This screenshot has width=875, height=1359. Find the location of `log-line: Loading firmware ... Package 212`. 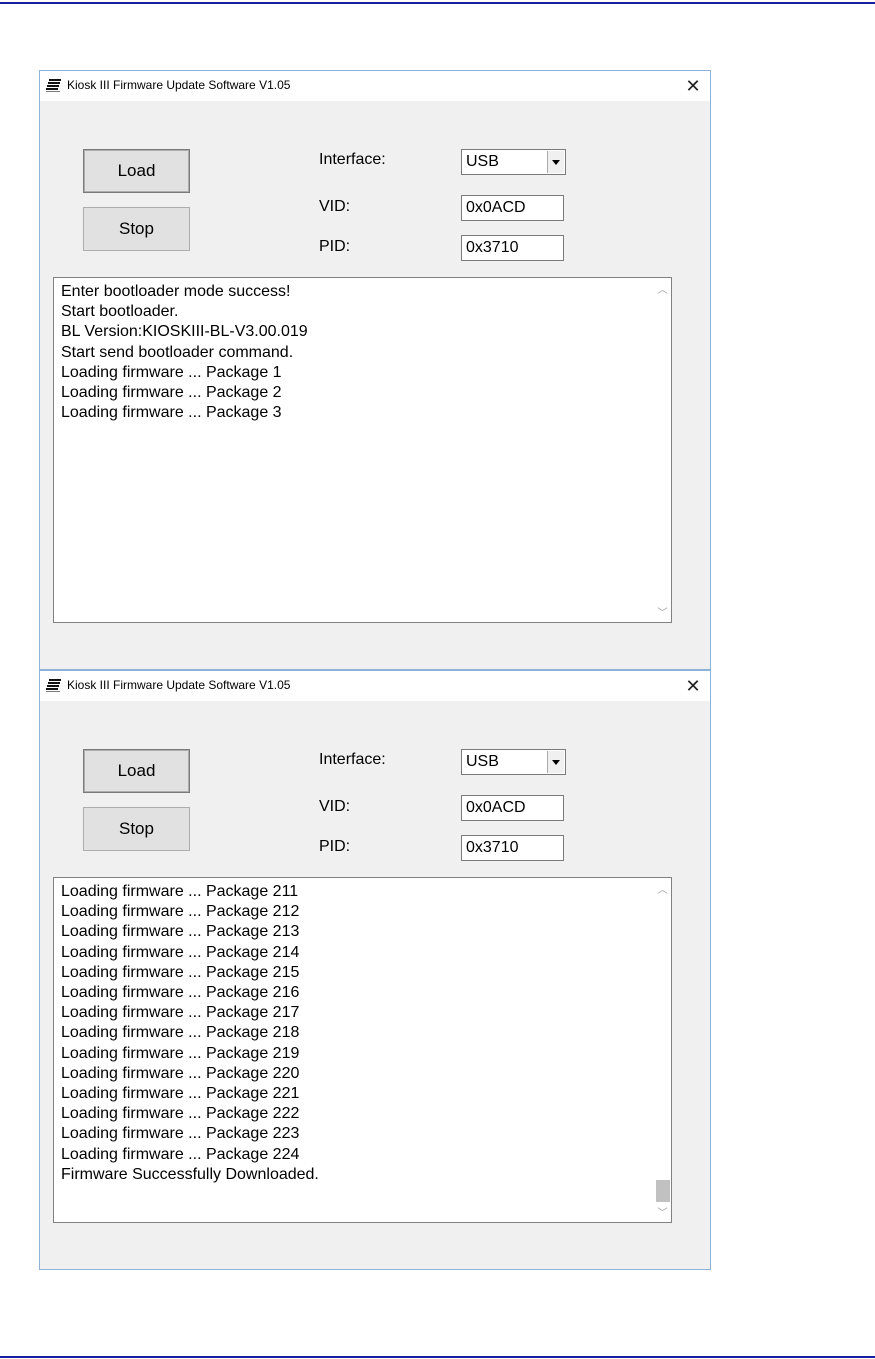

log-line: Loading firmware ... Package 212 is located at coordinates (180, 912).